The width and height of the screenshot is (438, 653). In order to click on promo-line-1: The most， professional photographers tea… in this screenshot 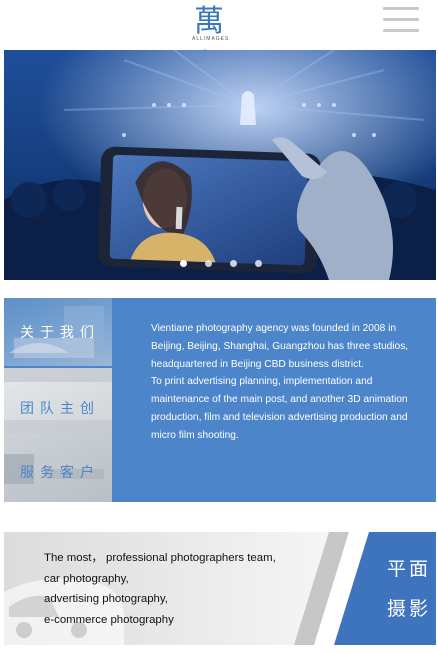, I will do `click(160, 558)`.